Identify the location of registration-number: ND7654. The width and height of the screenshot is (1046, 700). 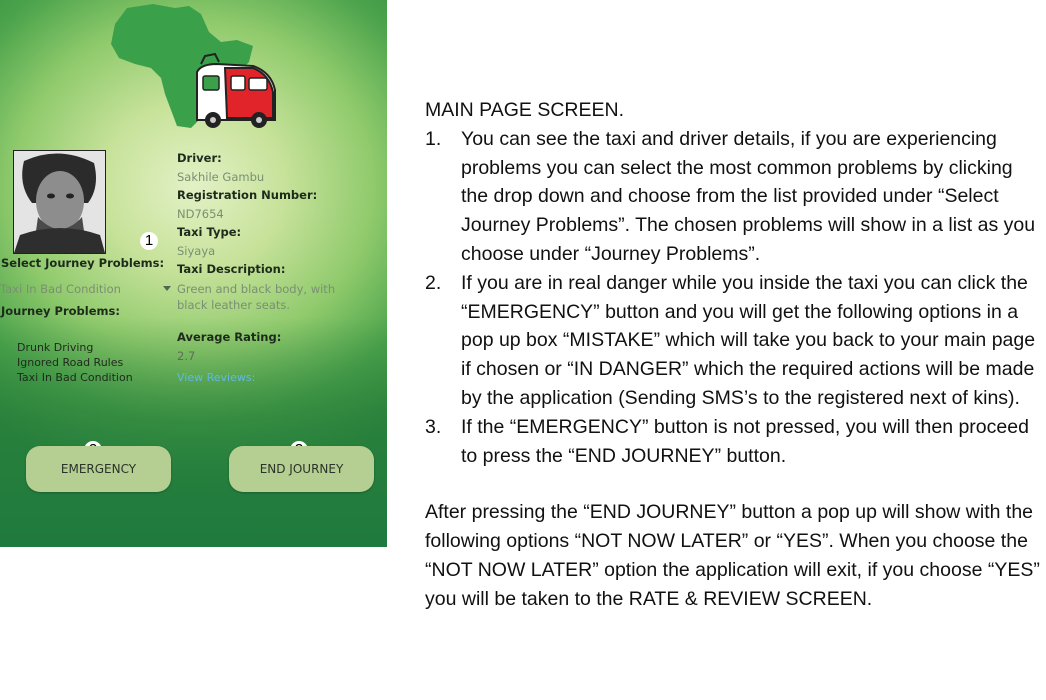
(200, 214).